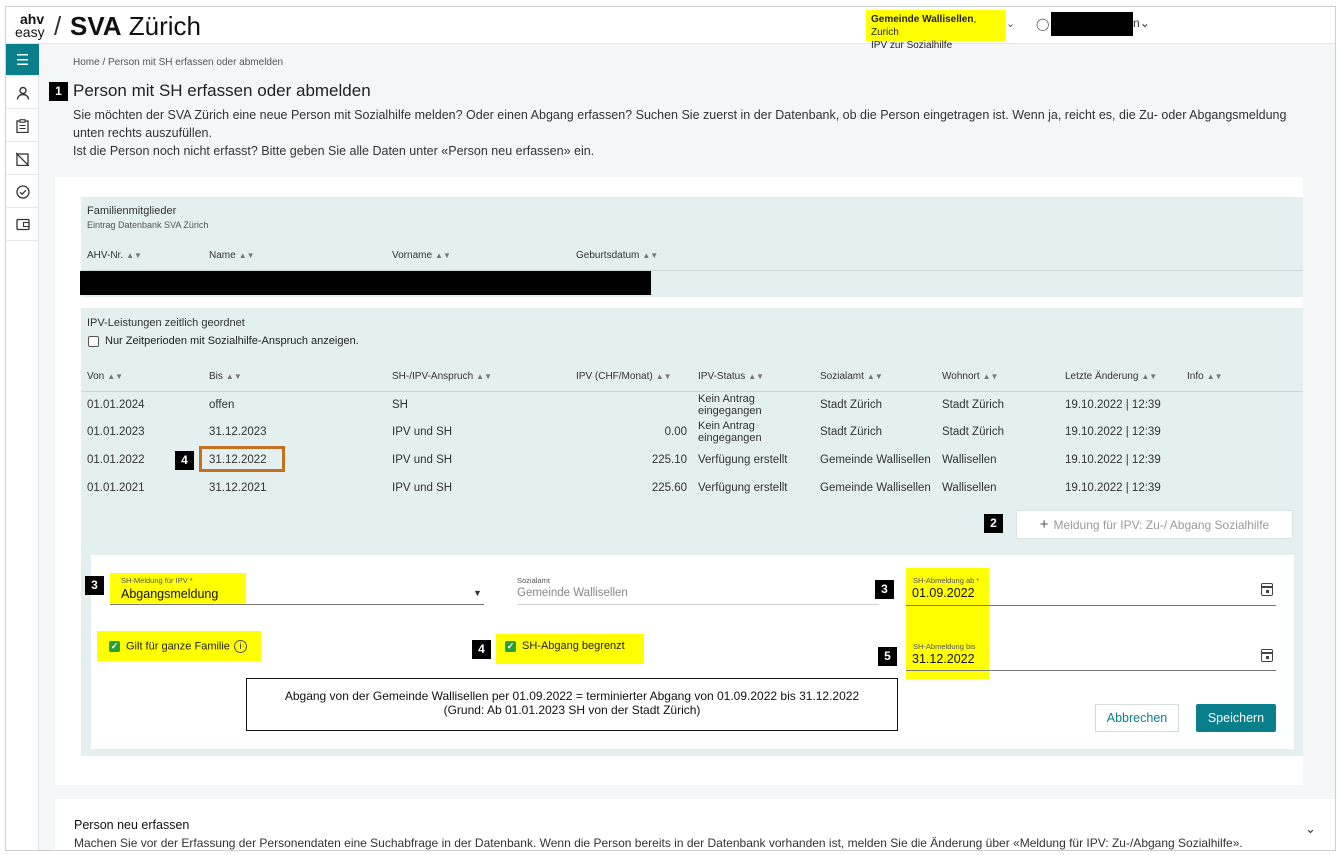 Image resolution: width=1340 pixels, height=855 pixels. What do you see at coordinates (116, 405) in the screenshot?
I see `cell-von: 01.01.2024` at bounding box center [116, 405].